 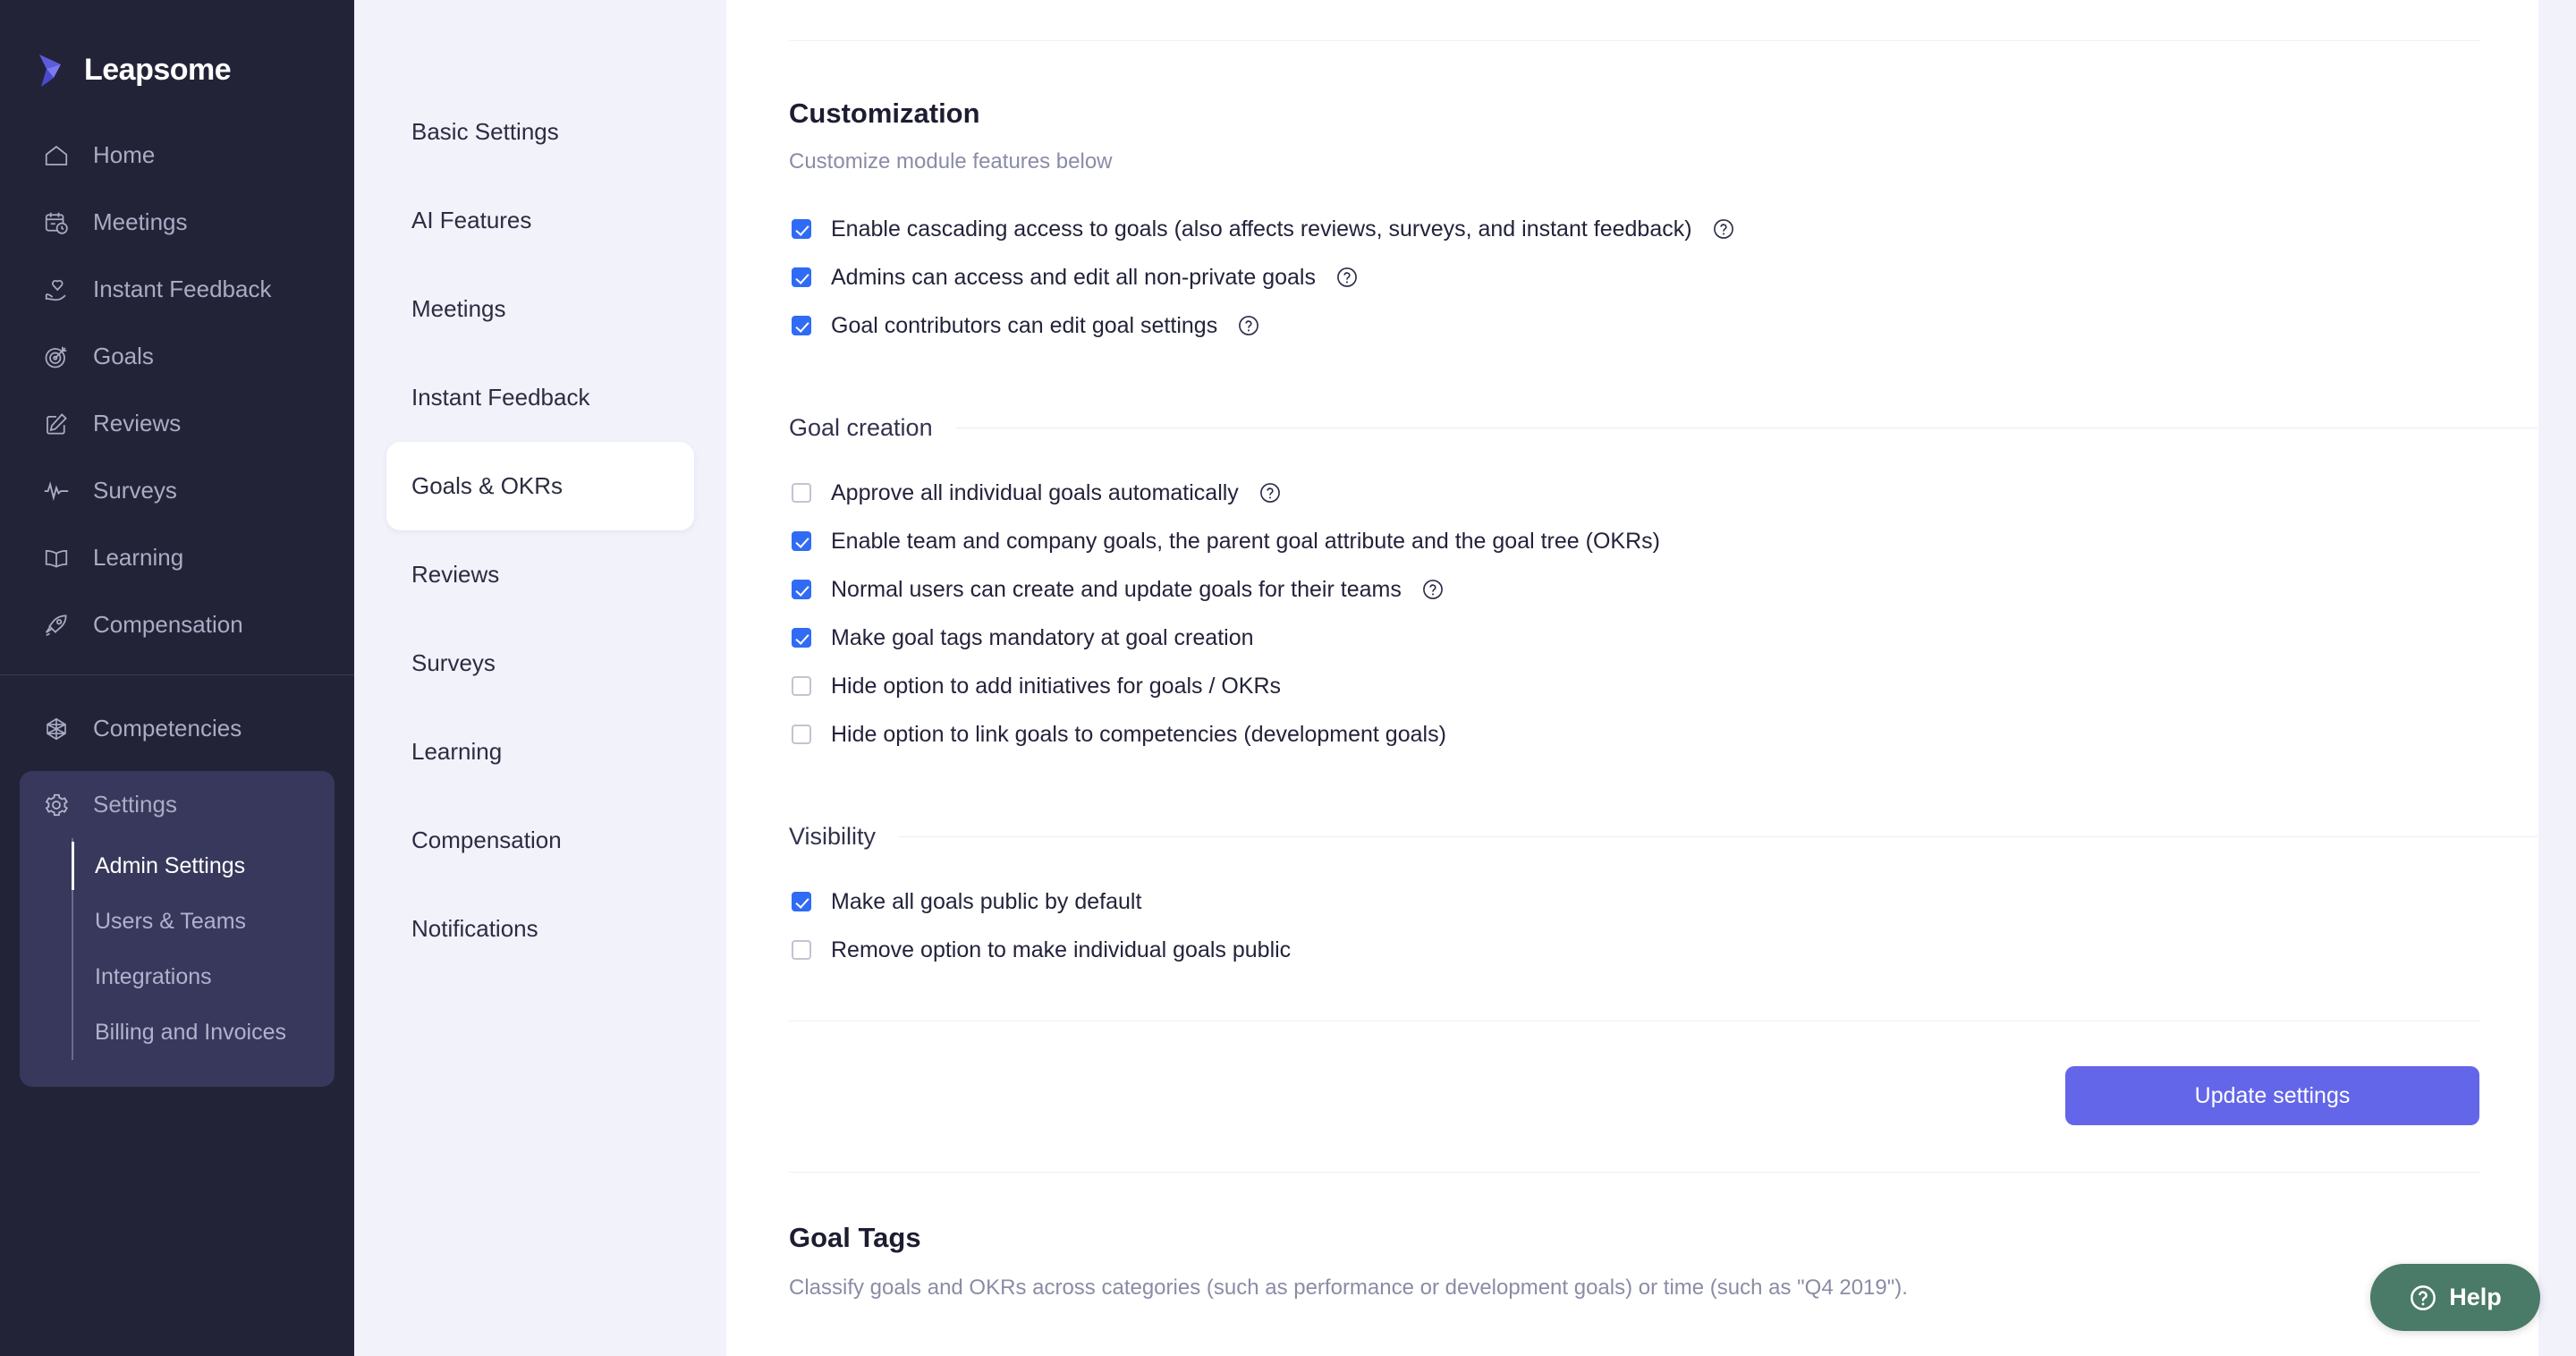 I want to click on subnav-item-goals-okrs: Goals & OKRs, so click(x=540, y=486).